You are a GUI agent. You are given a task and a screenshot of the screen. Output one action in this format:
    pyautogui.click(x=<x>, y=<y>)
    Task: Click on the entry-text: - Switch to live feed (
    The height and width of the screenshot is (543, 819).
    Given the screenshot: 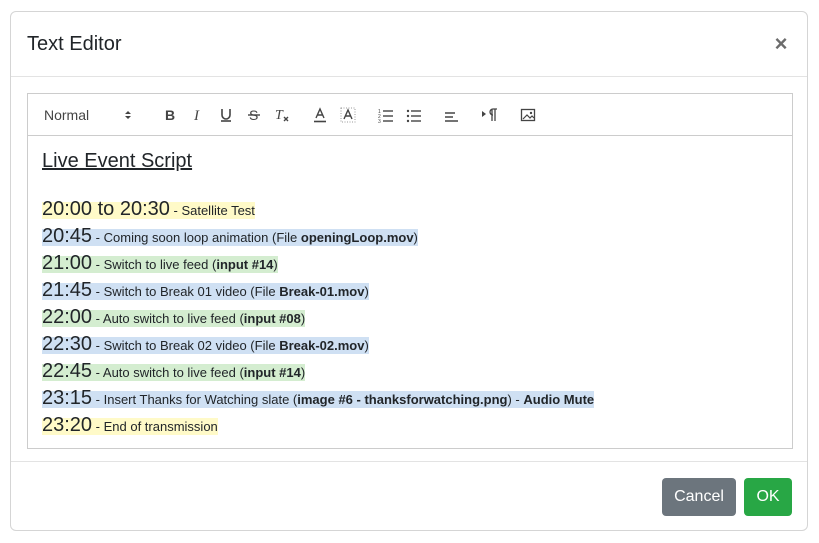 What is the action you would take?
    pyautogui.click(x=154, y=264)
    